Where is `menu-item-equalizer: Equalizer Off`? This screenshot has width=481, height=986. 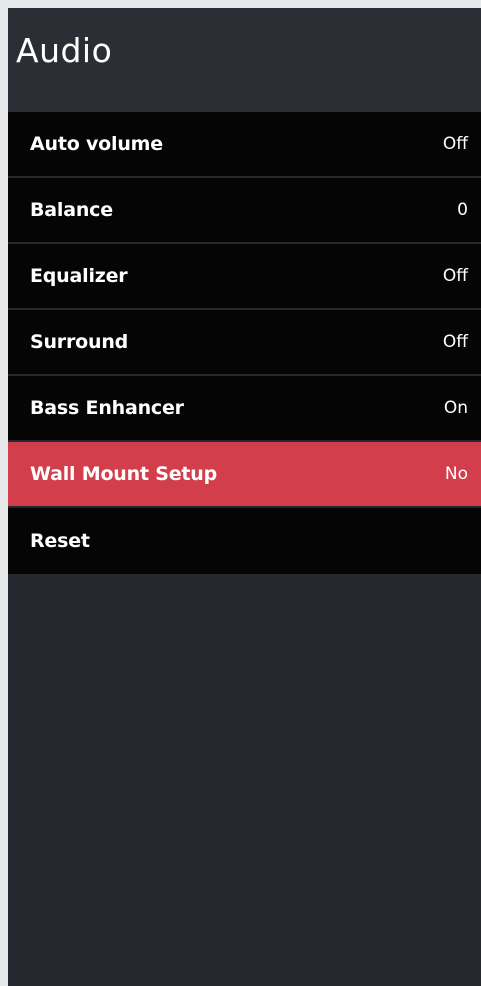
menu-item-equalizer: Equalizer Off is located at coordinates (244, 276).